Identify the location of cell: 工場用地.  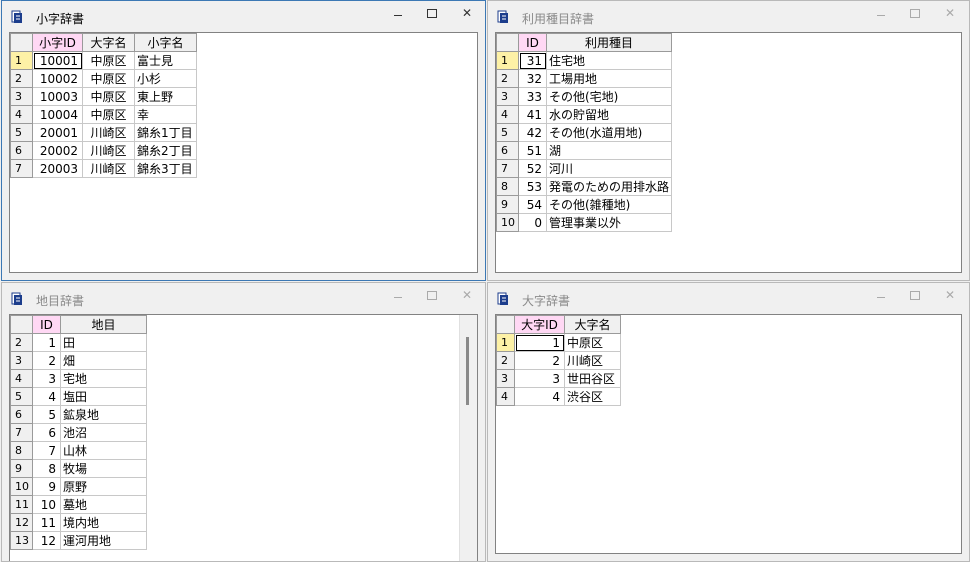
(609, 78).